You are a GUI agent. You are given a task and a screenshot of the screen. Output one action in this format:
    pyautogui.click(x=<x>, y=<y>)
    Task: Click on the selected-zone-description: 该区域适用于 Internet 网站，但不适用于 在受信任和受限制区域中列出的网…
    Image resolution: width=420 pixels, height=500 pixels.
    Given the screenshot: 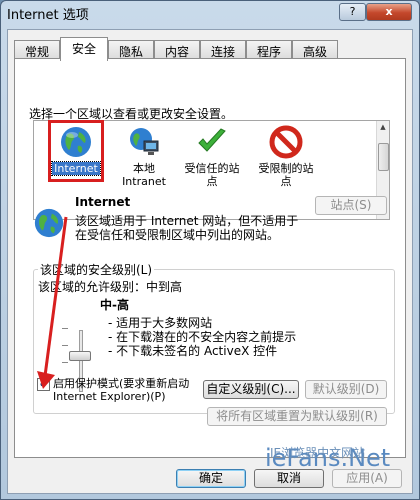 What is the action you would take?
    pyautogui.click(x=187, y=228)
    